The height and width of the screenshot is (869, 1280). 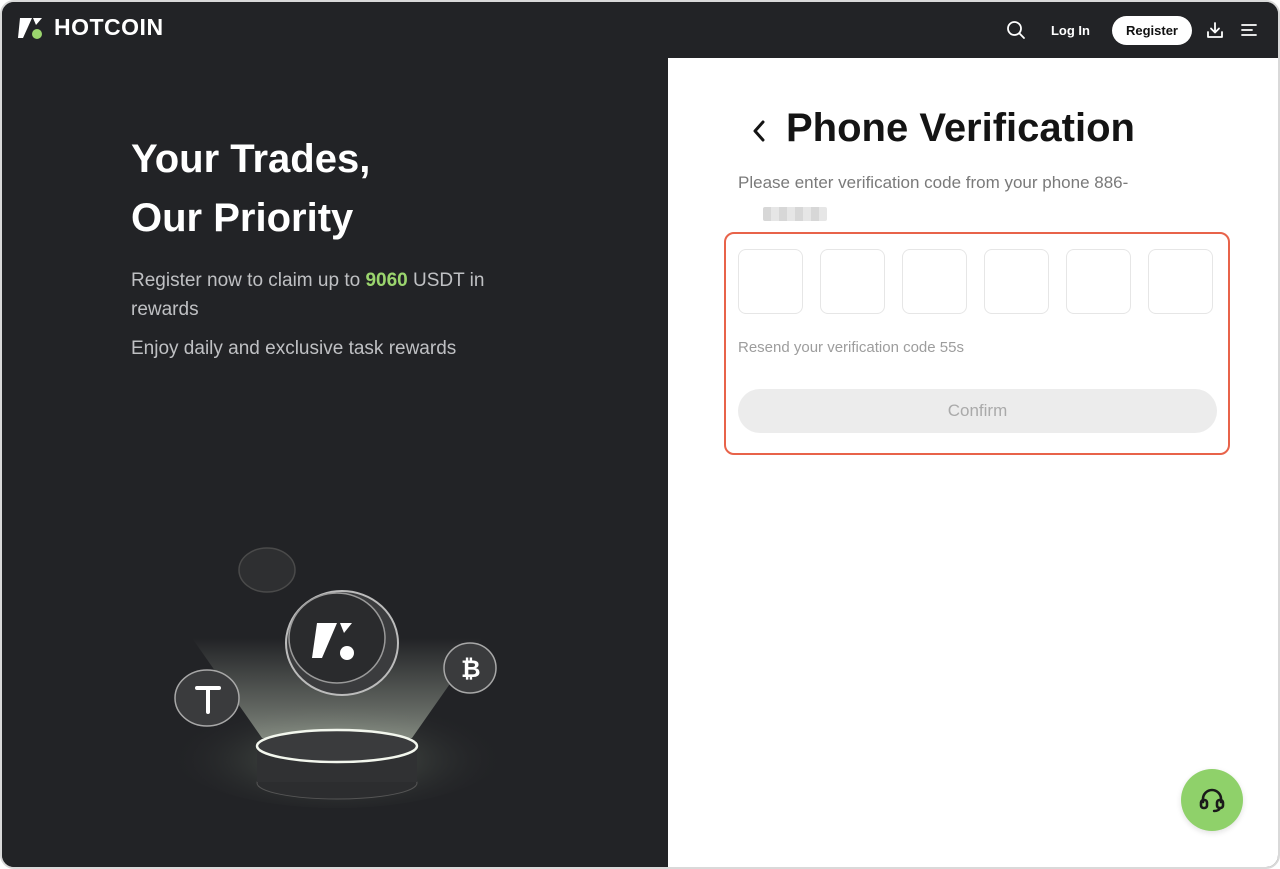 I want to click on page-title: Phone Verification, so click(x=960, y=128).